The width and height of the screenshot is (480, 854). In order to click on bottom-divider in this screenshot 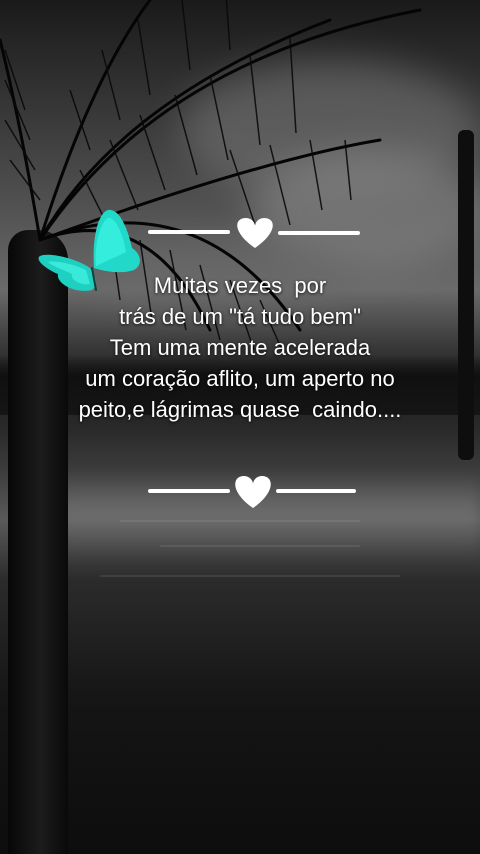, I will do `click(252, 492)`.